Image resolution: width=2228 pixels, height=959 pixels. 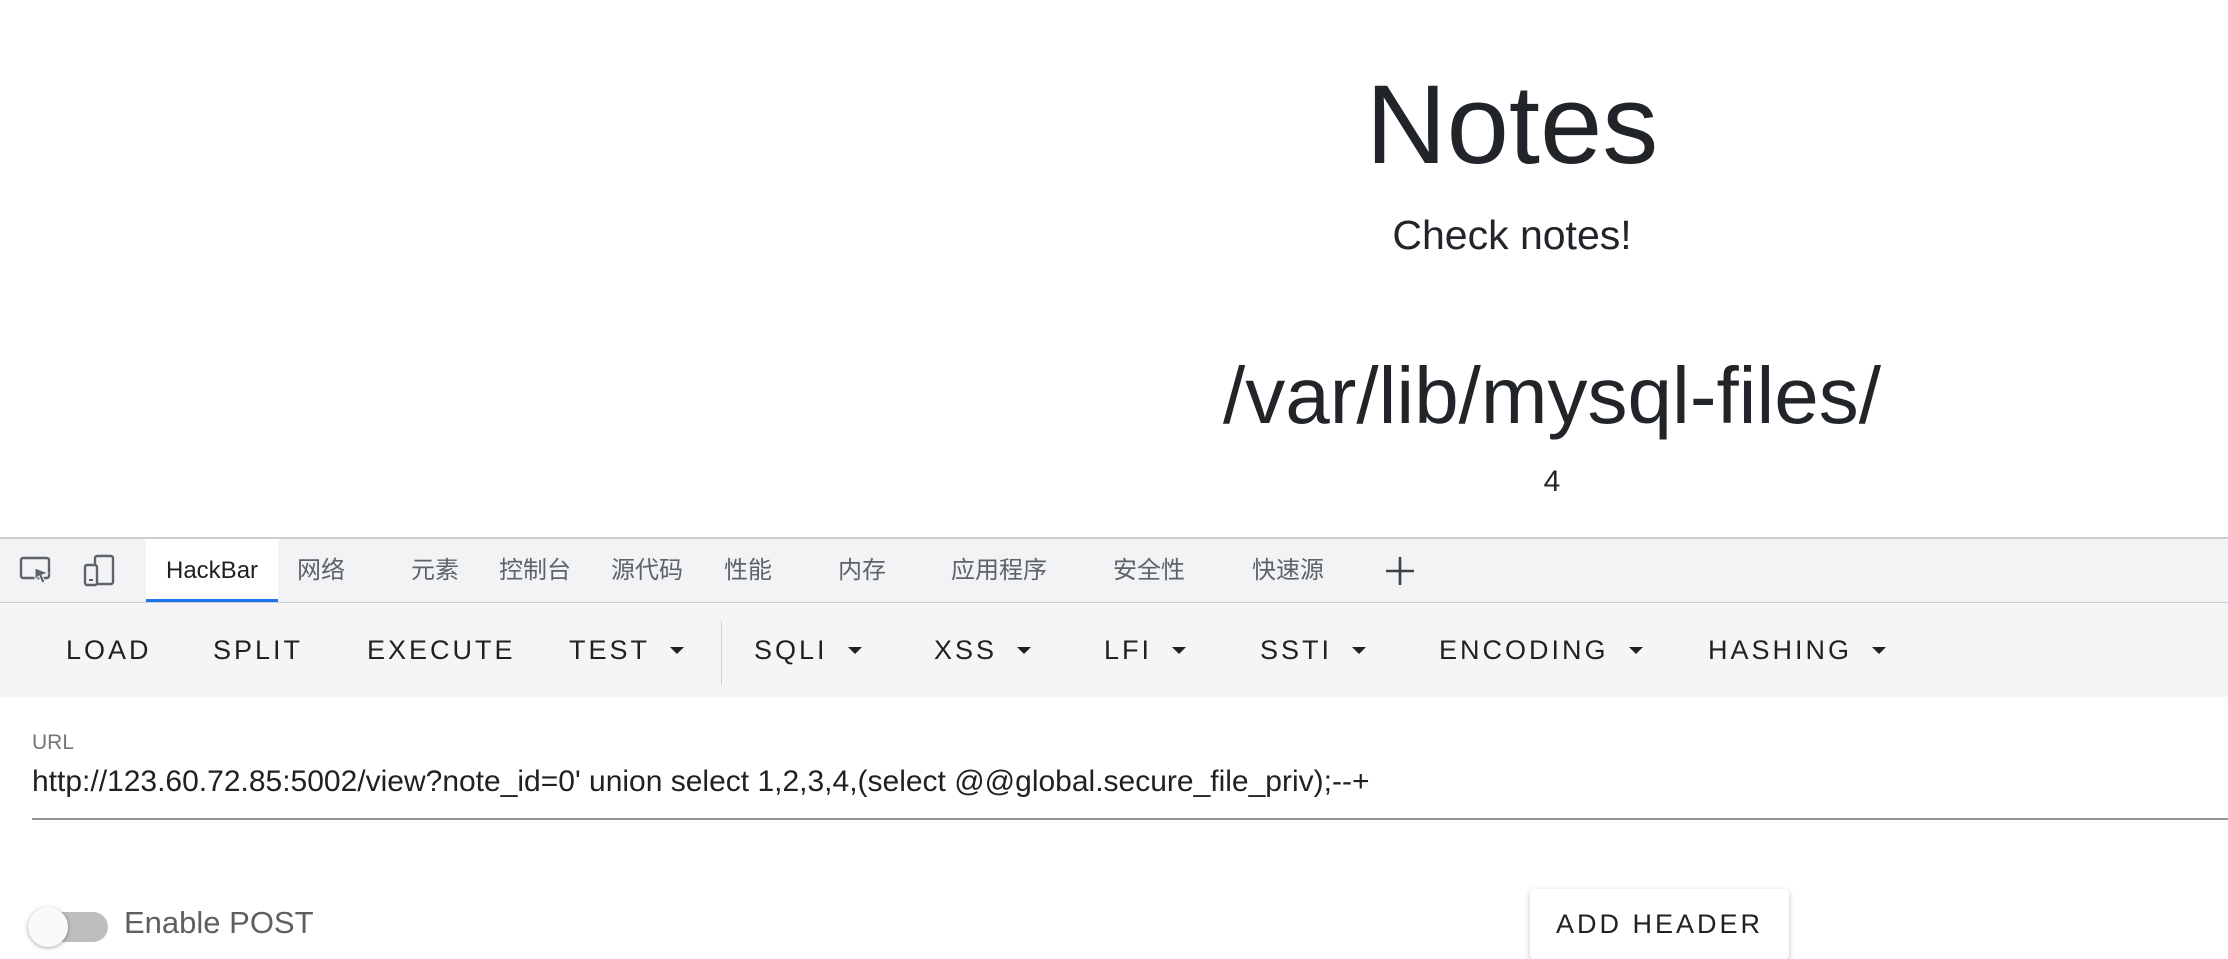 I want to click on encoding-menu-button: ENCODING, so click(x=1541, y=650).